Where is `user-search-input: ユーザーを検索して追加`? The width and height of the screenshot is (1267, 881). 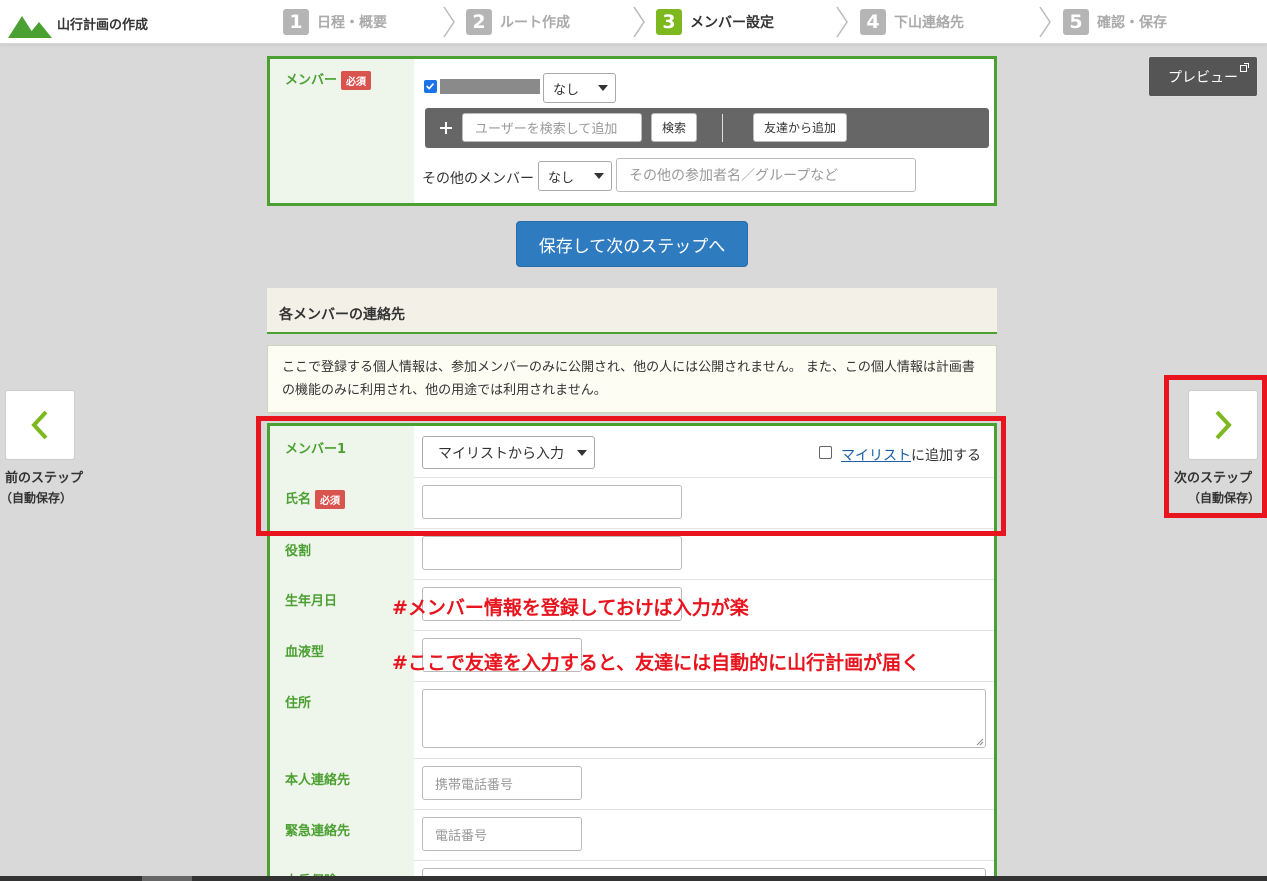 user-search-input: ユーザーを検索して追加 is located at coordinates (552, 127).